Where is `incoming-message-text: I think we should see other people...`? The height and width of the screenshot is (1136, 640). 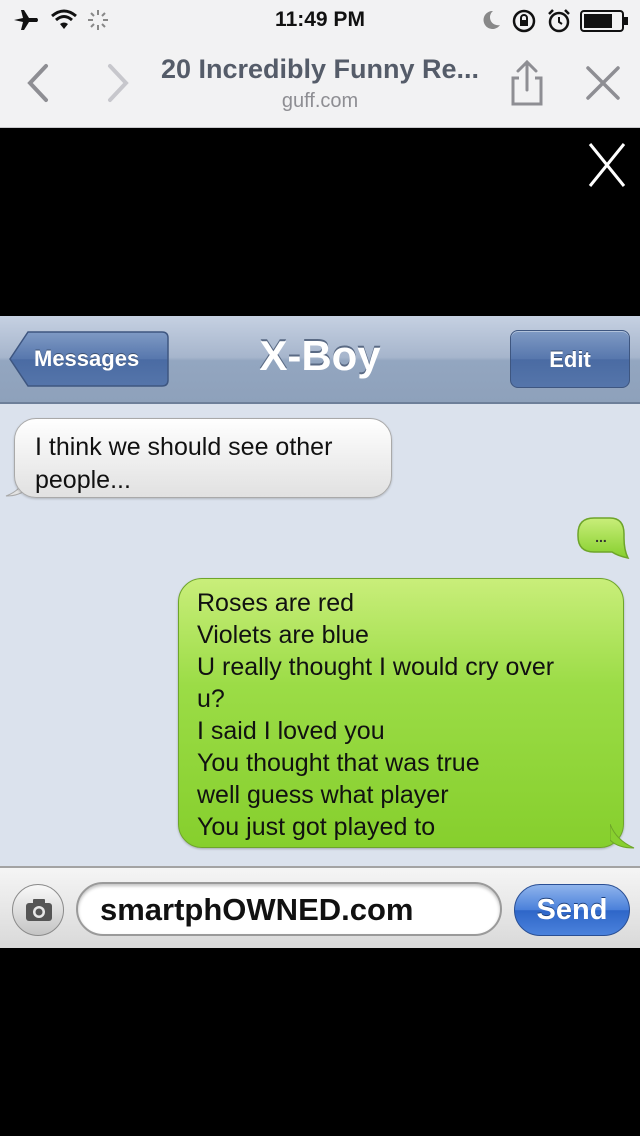 incoming-message-text: I think we should see other people... is located at coordinates (184, 463).